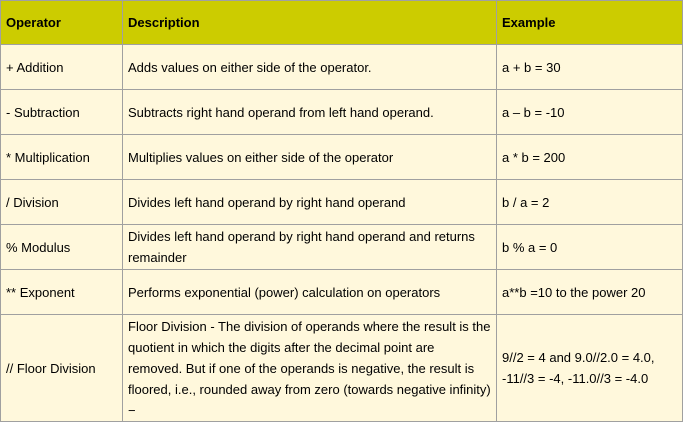 This screenshot has width=684, height=429. Describe the element at coordinates (589, 202) in the screenshot. I see `example-cell: b / a = 2` at that location.